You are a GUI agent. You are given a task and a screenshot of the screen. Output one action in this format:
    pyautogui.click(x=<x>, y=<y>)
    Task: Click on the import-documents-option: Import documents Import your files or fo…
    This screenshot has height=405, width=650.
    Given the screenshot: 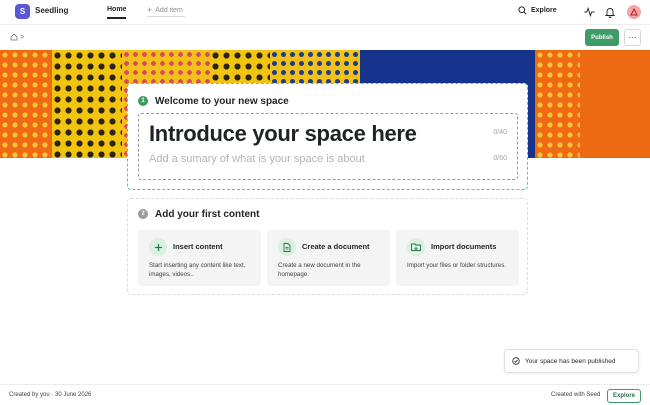 What is the action you would take?
    pyautogui.click(x=457, y=258)
    